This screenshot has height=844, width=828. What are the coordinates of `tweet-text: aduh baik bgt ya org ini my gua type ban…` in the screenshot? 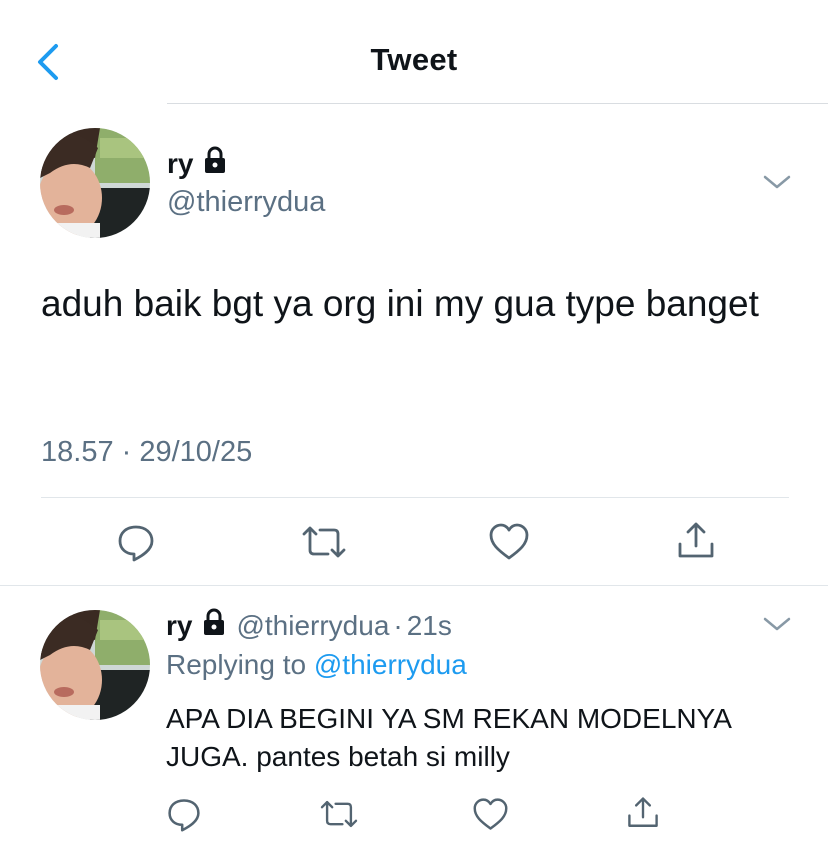 It's located at (400, 303).